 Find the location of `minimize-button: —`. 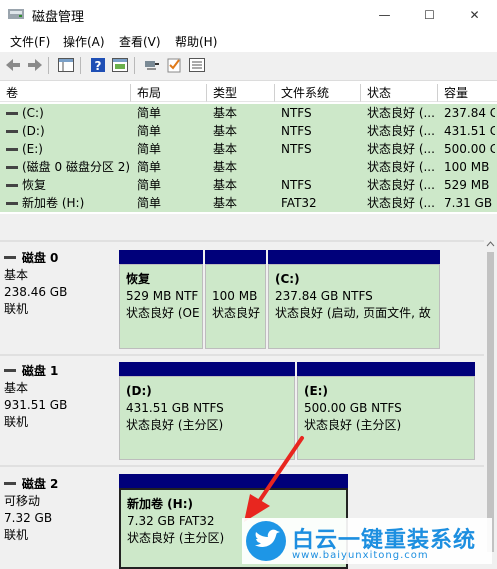

minimize-button: — is located at coordinates (384, 15).